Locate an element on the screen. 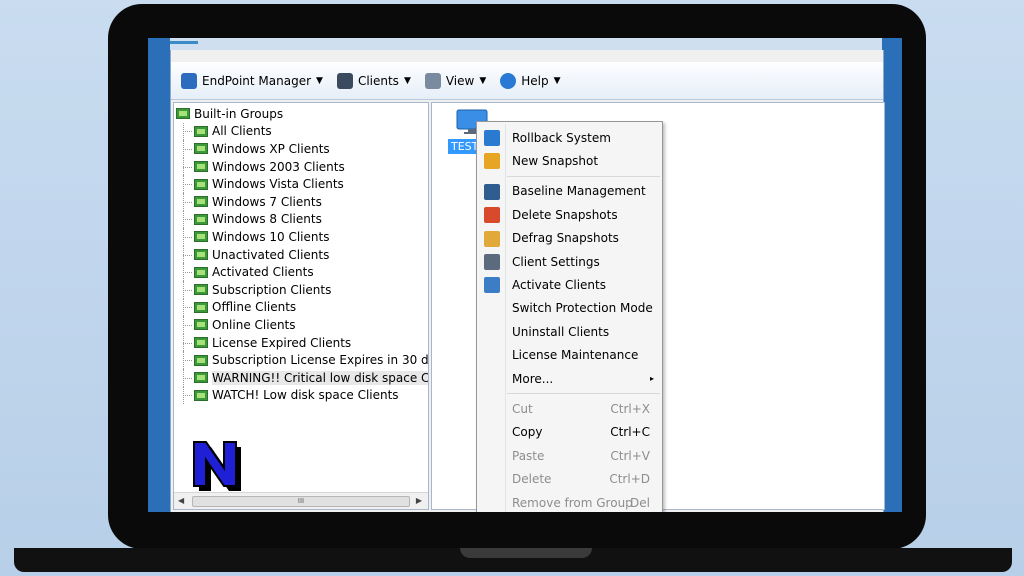 This screenshot has height=576, width=1024. menu-item-more: More... ▸ is located at coordinates (569, 378).